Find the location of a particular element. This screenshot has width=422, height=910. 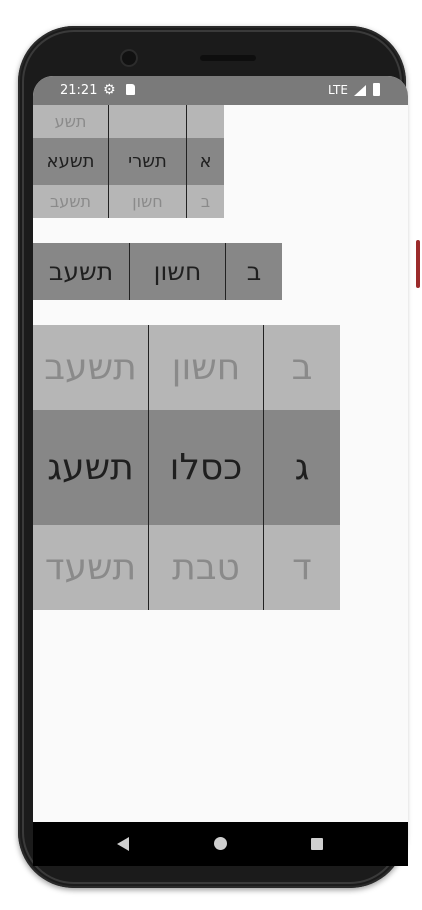

day-below: ד is located at coordinates (302, 567).